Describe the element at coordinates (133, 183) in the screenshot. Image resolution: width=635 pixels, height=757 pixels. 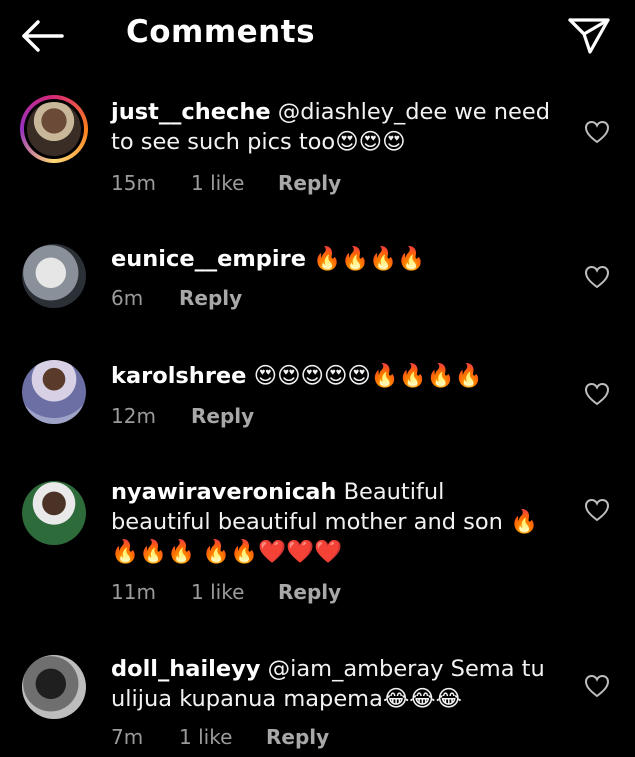
I see `comment-time: 15m` at that location.